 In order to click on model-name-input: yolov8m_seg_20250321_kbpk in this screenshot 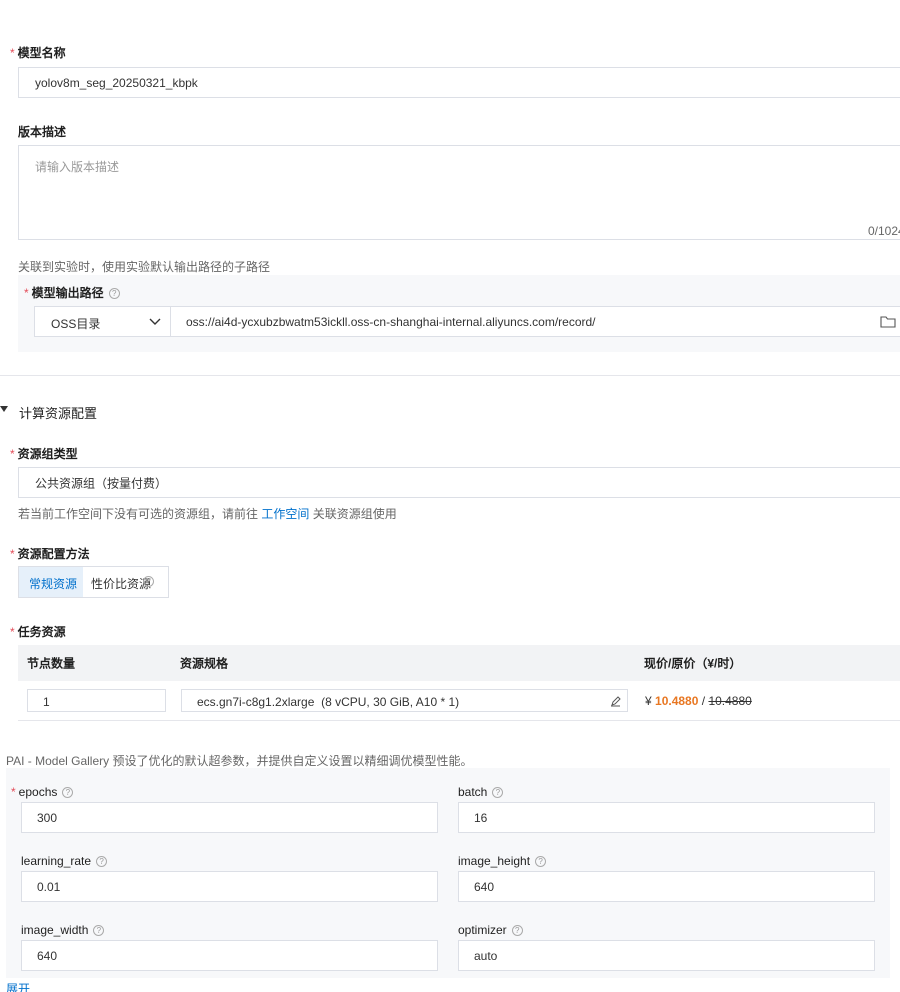, I will do `click(459, 82)`.